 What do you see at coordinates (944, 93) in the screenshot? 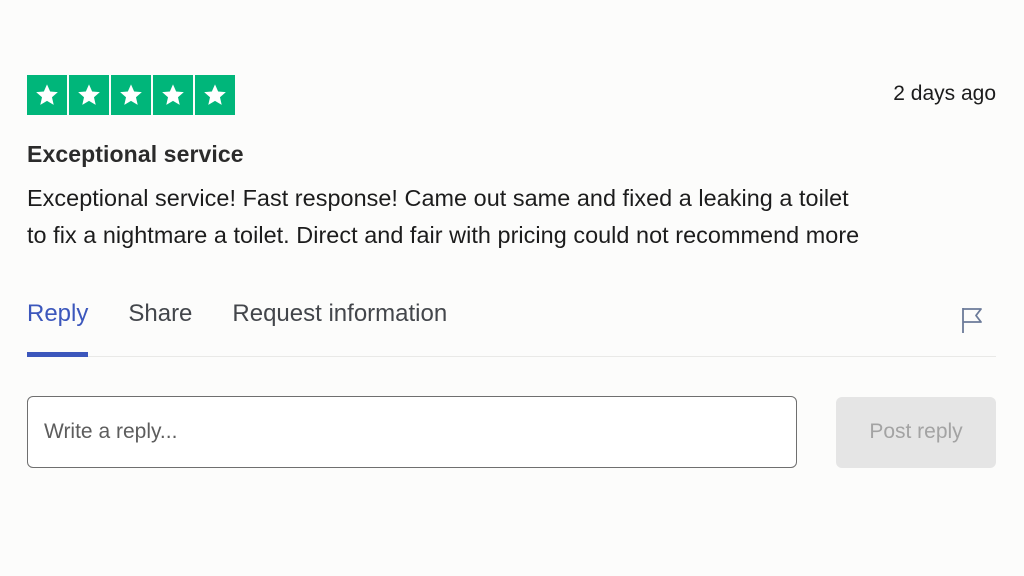
I see `review-date: 2 days ago` at bounding box center [944, 93].